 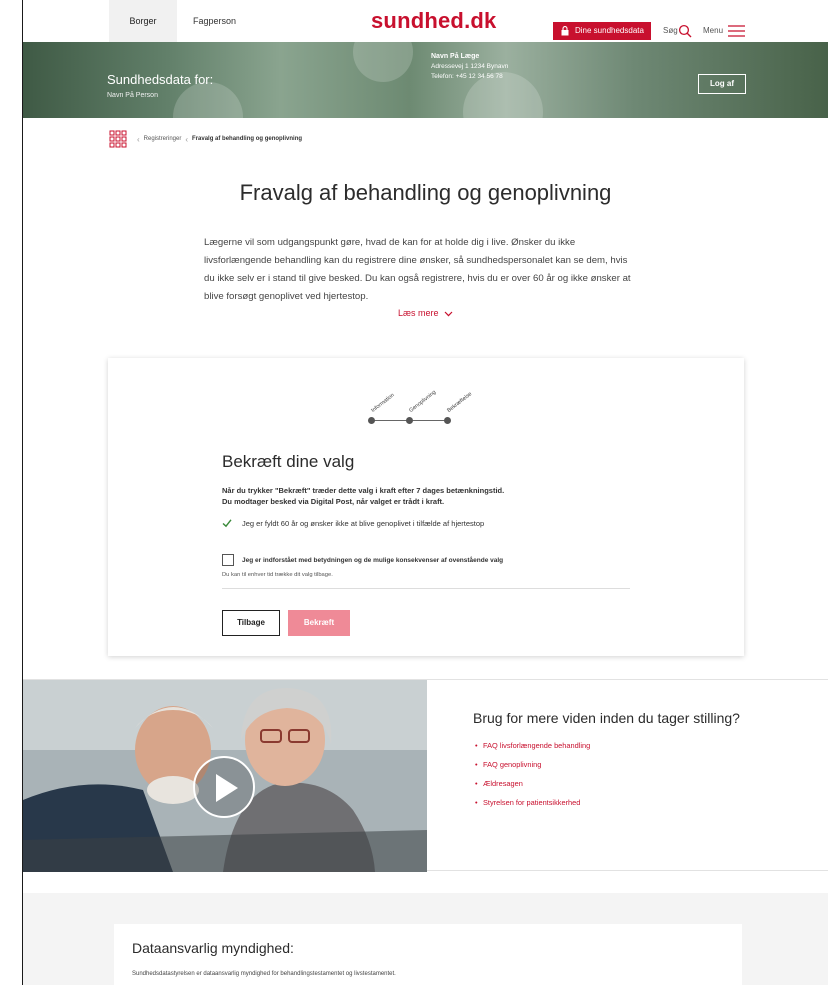 I want to click on read-more-link: Læs mere, so click(x=425, y=313).